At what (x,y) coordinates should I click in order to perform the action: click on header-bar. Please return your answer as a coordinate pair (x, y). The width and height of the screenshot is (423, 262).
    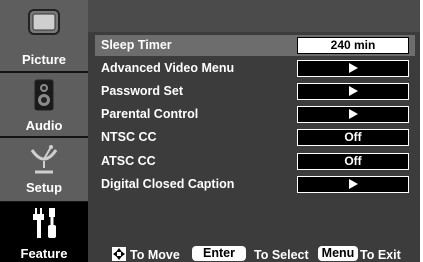
    Looking at the image, I should click on (254, 16).